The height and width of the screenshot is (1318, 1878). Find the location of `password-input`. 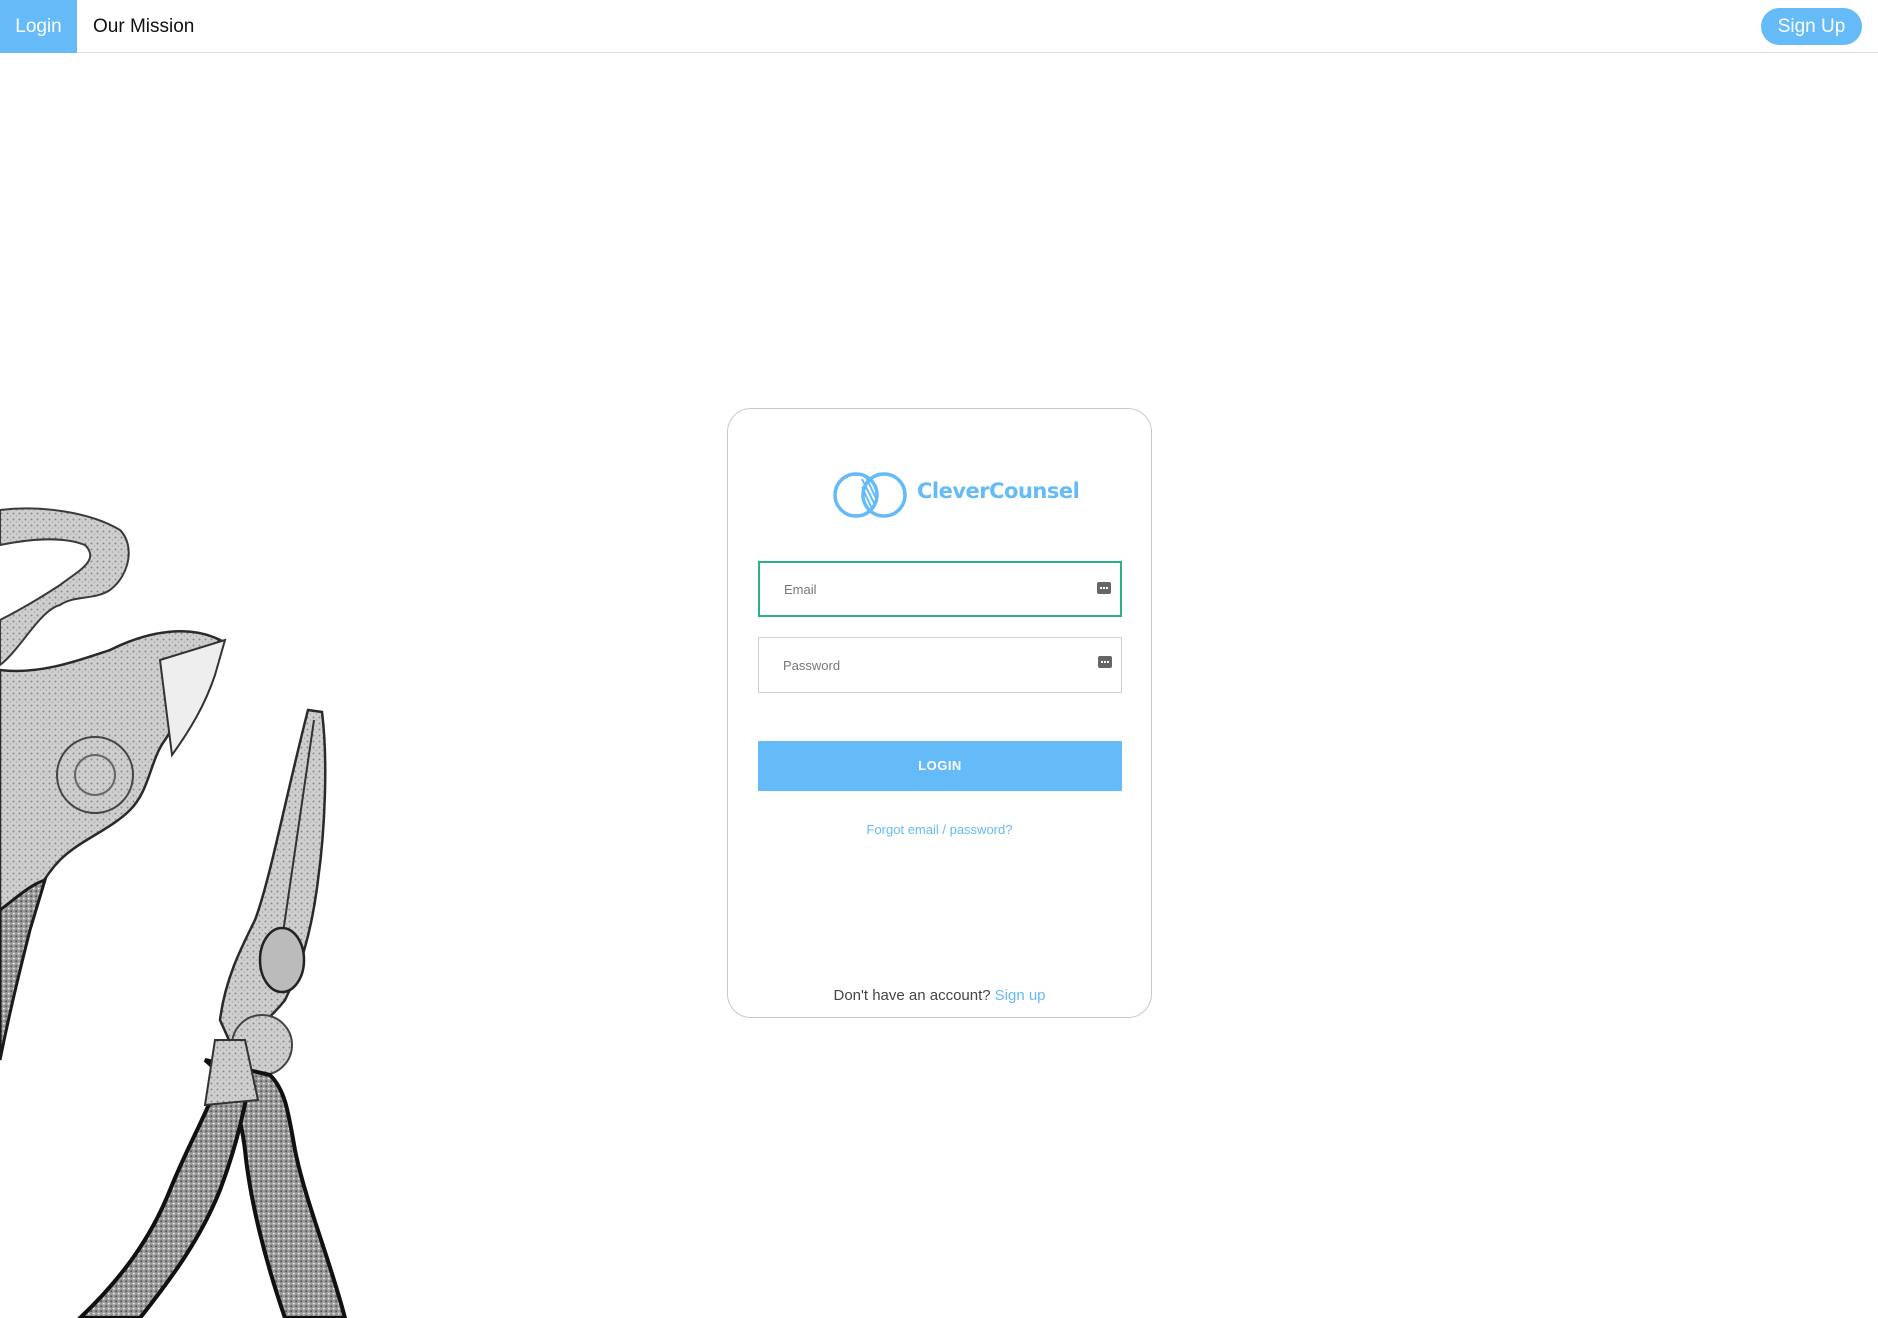

password-input is located at coordinates (928, 665).